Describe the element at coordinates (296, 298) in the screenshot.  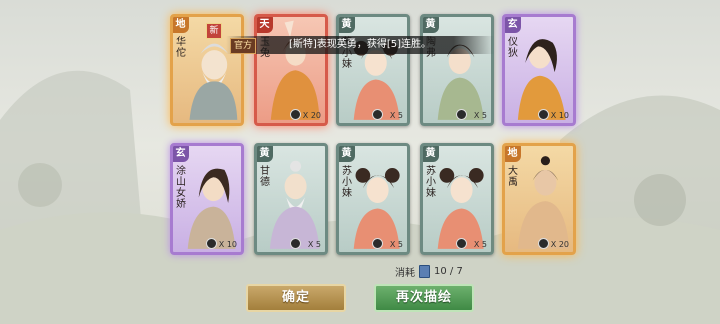
I see `confirm-button: 确定` at that location.